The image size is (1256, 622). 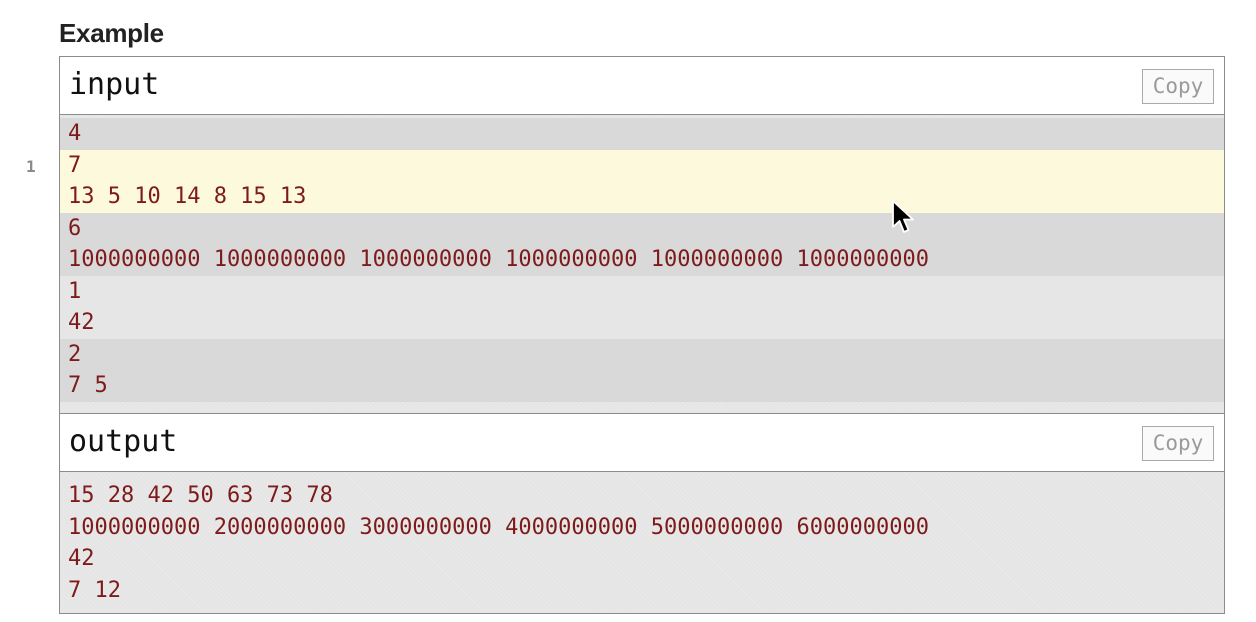 What do you see at coordinates (123, 441) in the screenshot?
I see `output-title: output` at bounding box center [123, 441].